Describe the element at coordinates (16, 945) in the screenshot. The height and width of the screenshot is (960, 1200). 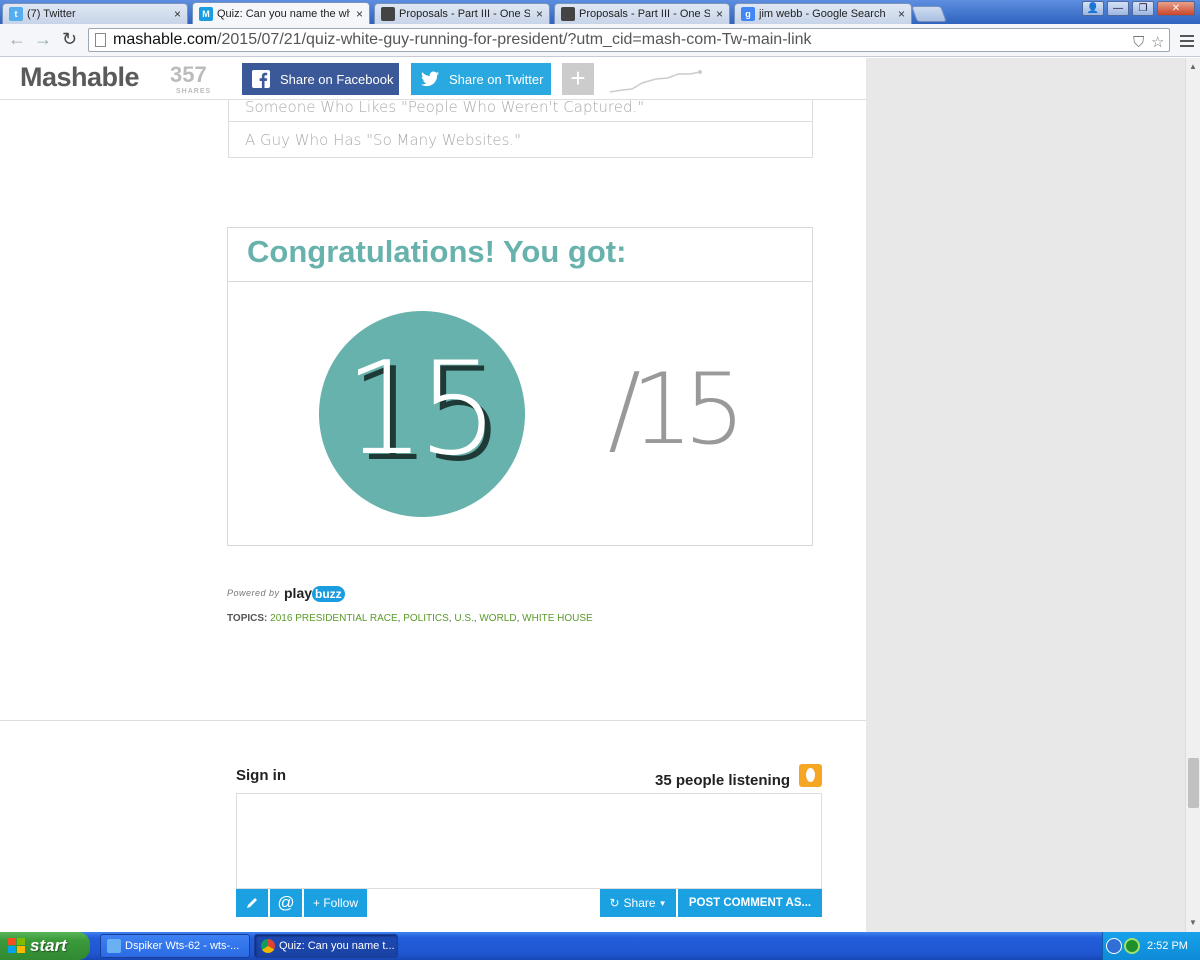
I see `windows-flag-icon` at that location.